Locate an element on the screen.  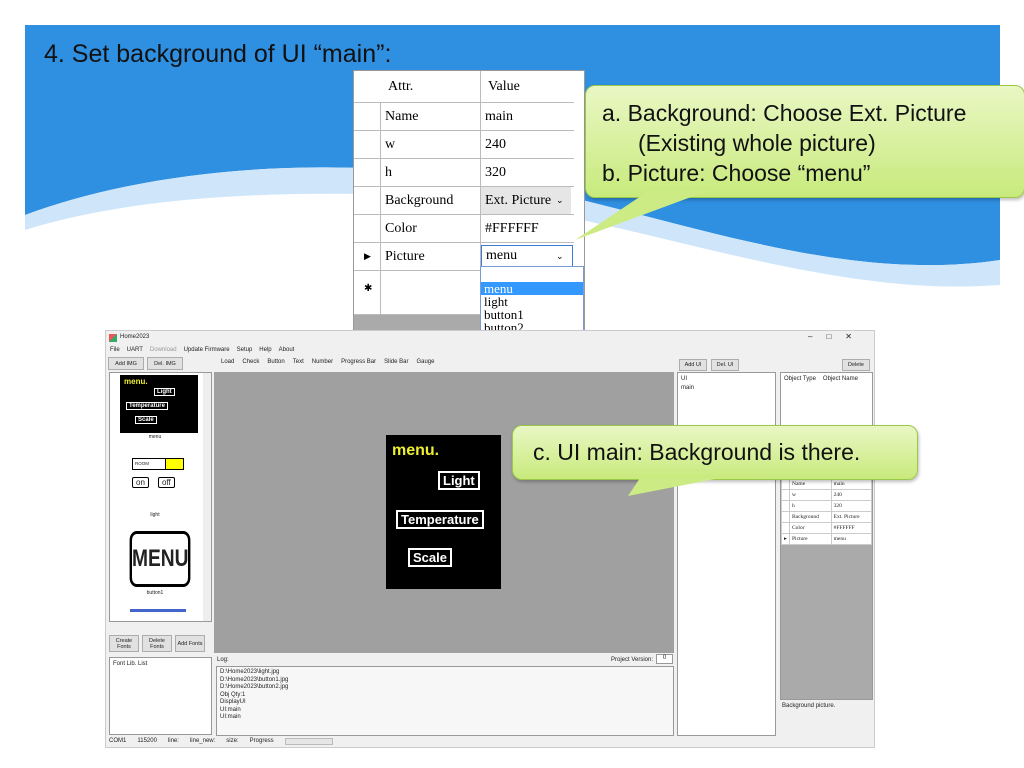
callout-ab-tail is located at coordinates (642, 215).